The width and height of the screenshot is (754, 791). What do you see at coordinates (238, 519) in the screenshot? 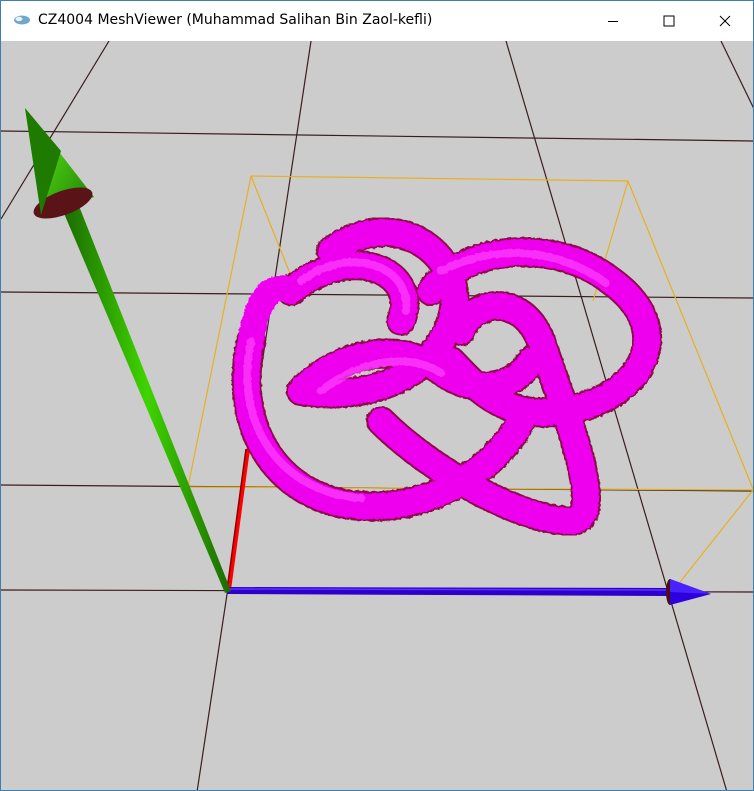
I see `z-axis` at bounding box center [238, 519].